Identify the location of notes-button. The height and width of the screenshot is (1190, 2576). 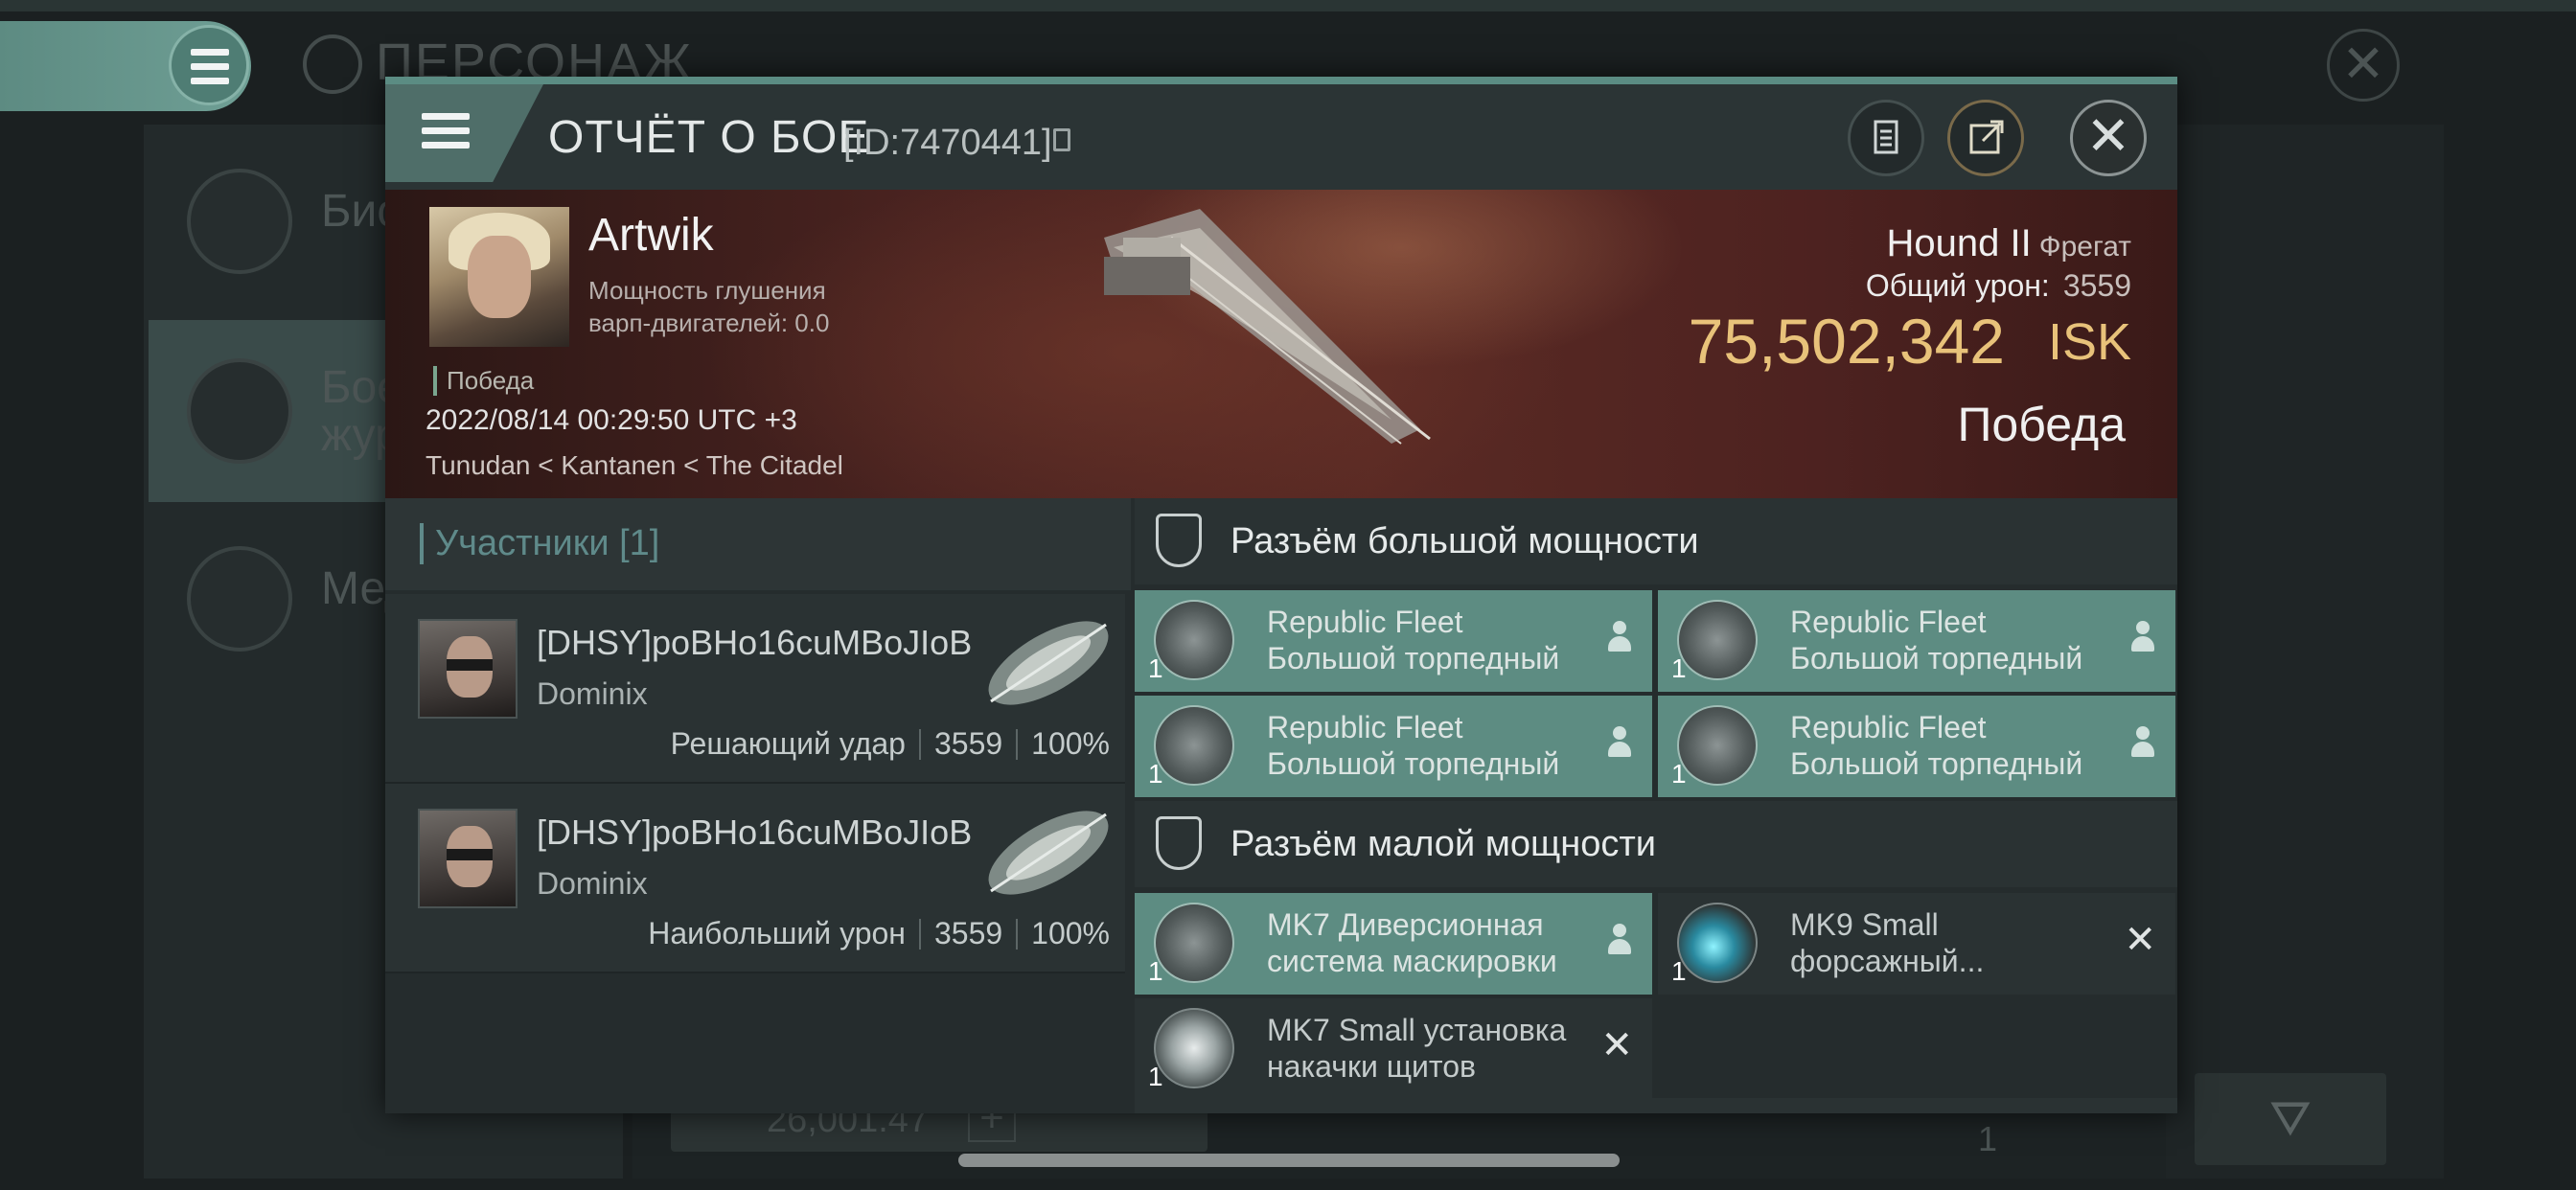
(1886, 138).